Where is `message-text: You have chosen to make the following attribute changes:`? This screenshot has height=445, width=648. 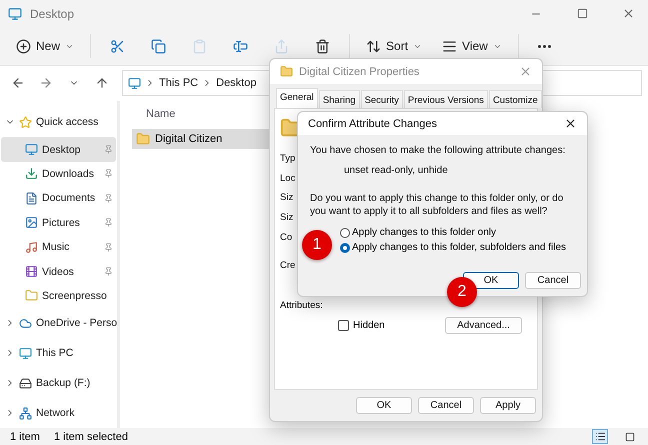 message-text: You have chosen to make the following attribute changes: is located at coordinates (438, 150).